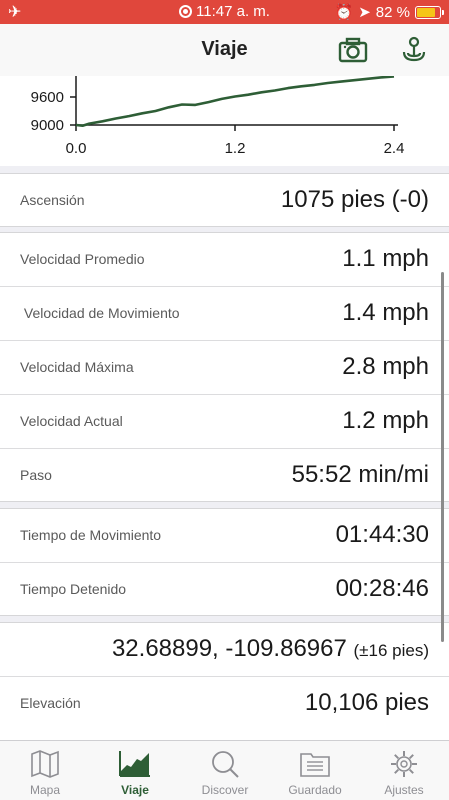  What do you see at coordinates (385, 366) in the screenshot?
I see `row-value: 2.8 mph` at bounding box center [385, 366].